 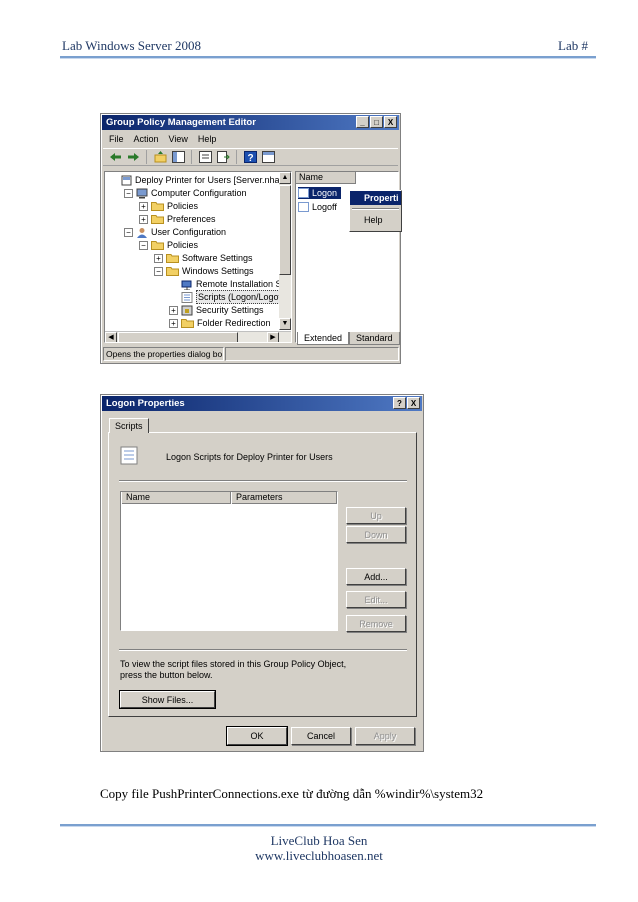 I want to click on tree-node: − User Configuration, so click(x=175, y=232).